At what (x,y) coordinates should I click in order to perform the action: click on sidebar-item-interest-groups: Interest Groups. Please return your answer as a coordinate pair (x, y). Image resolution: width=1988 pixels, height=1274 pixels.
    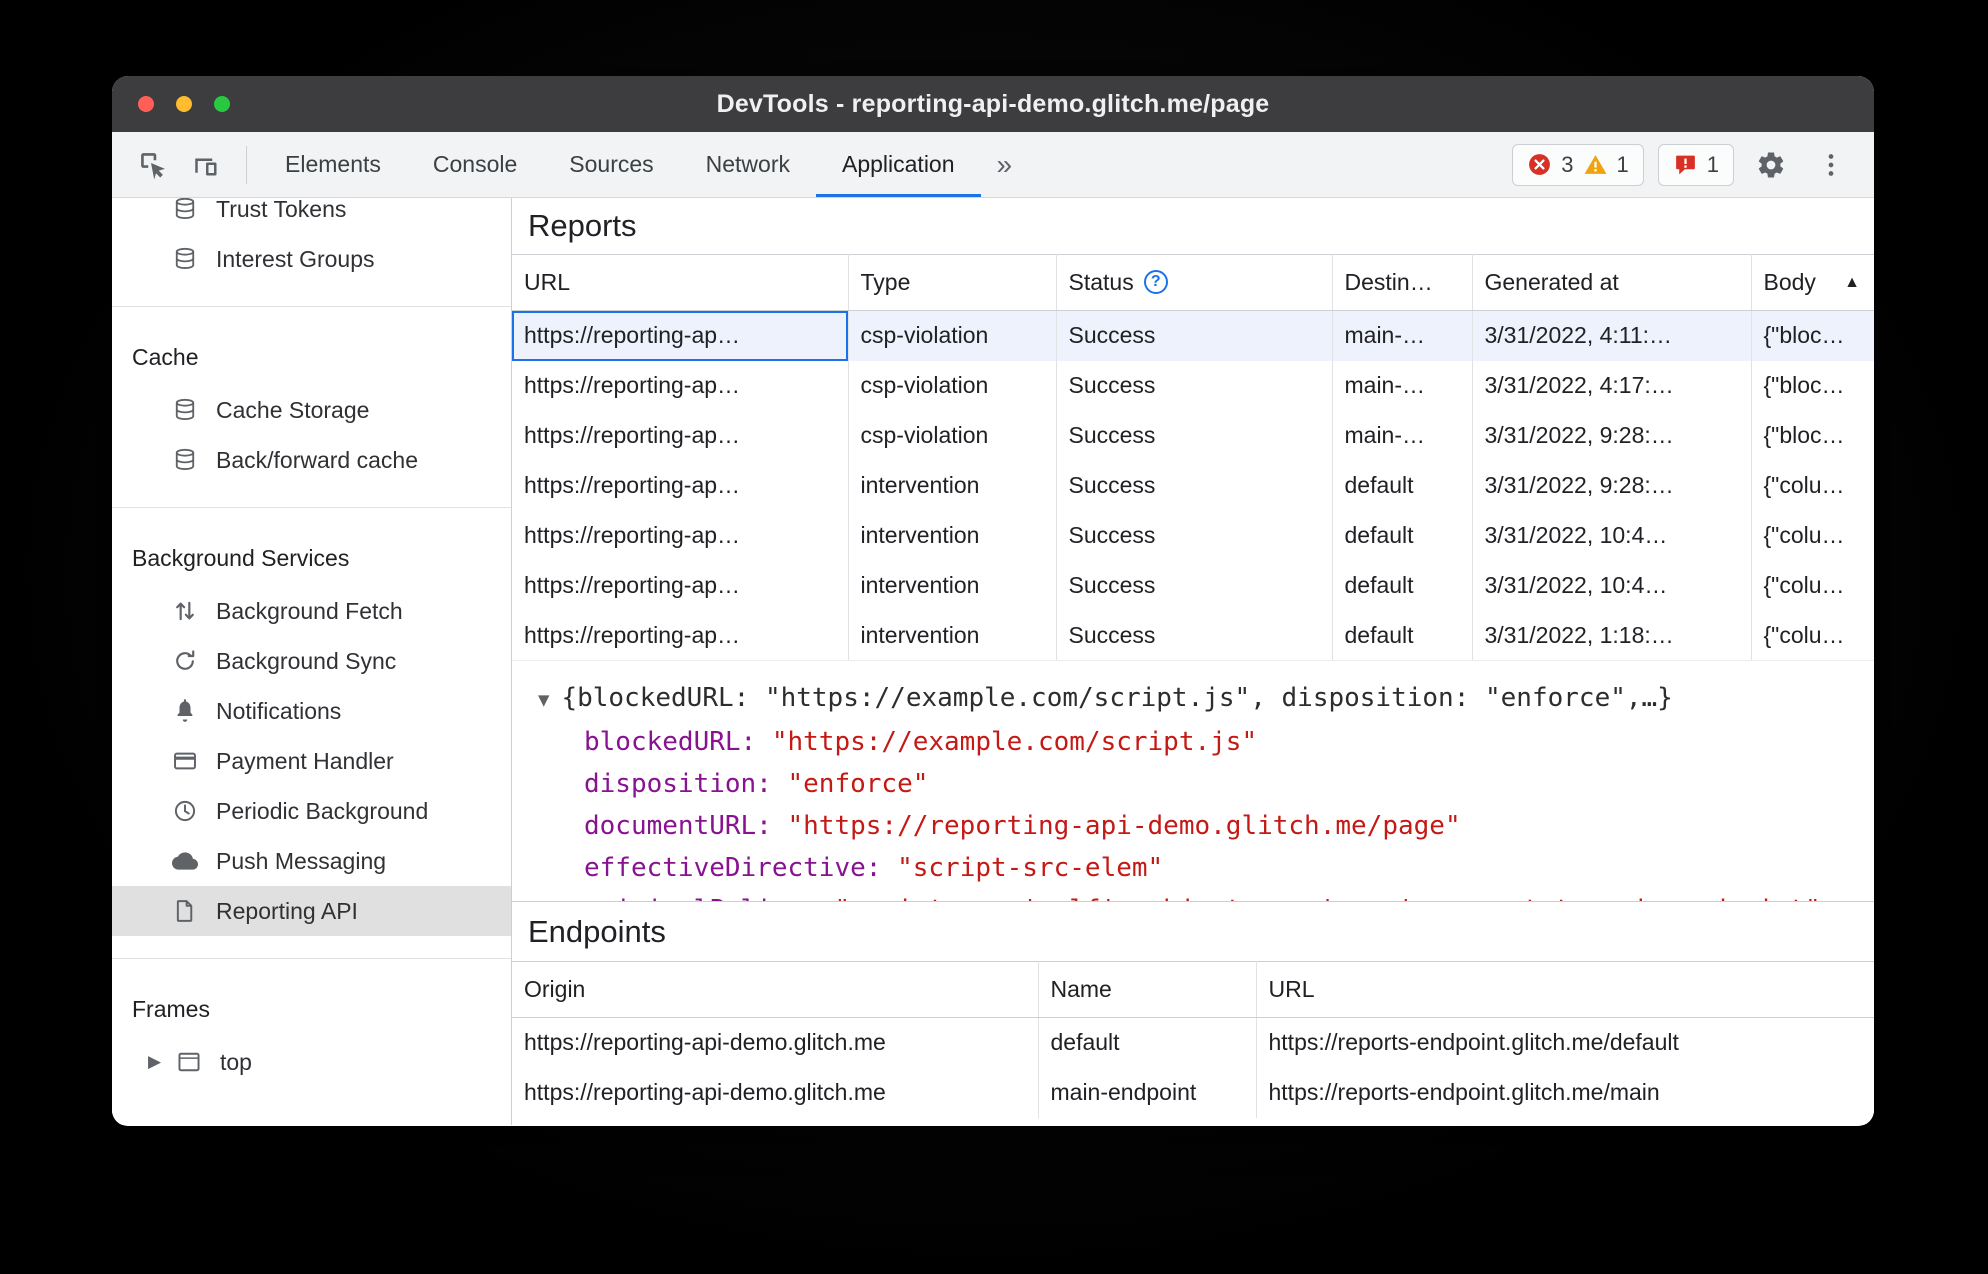
    Looking at the image, I should click on (311, 259).